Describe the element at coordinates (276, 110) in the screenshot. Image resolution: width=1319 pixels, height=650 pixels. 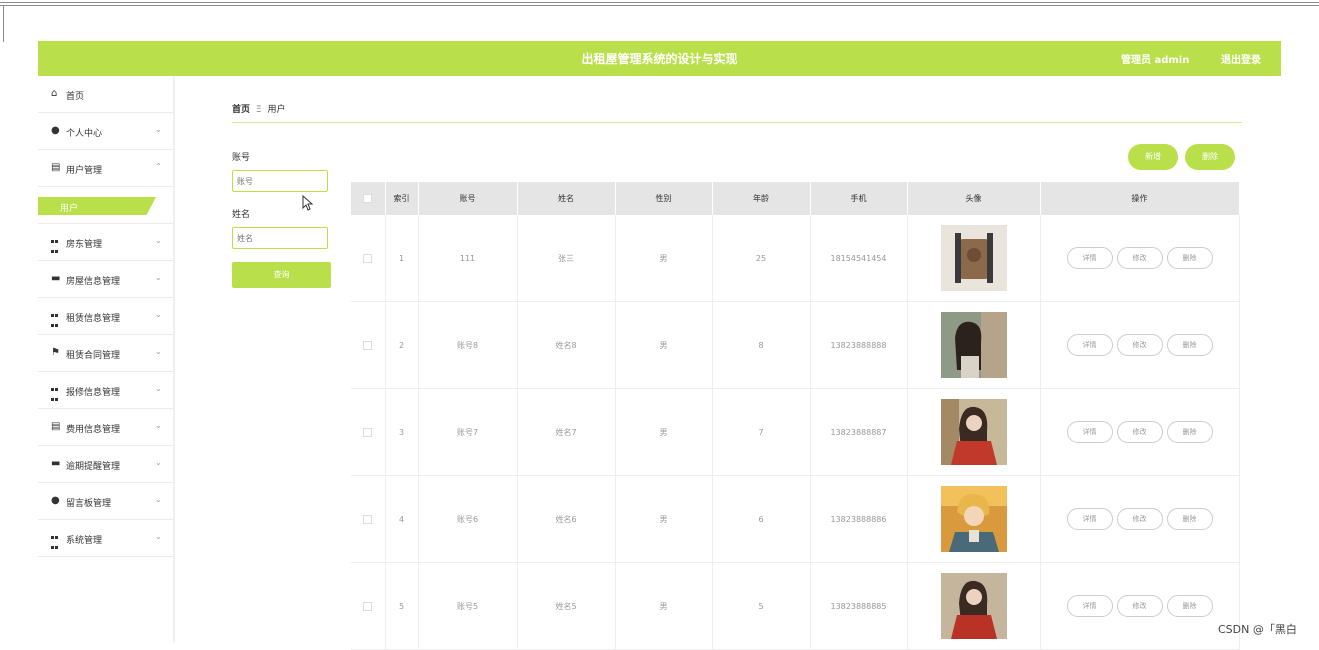
I see `breadcrumb-current: 用户` at that location.